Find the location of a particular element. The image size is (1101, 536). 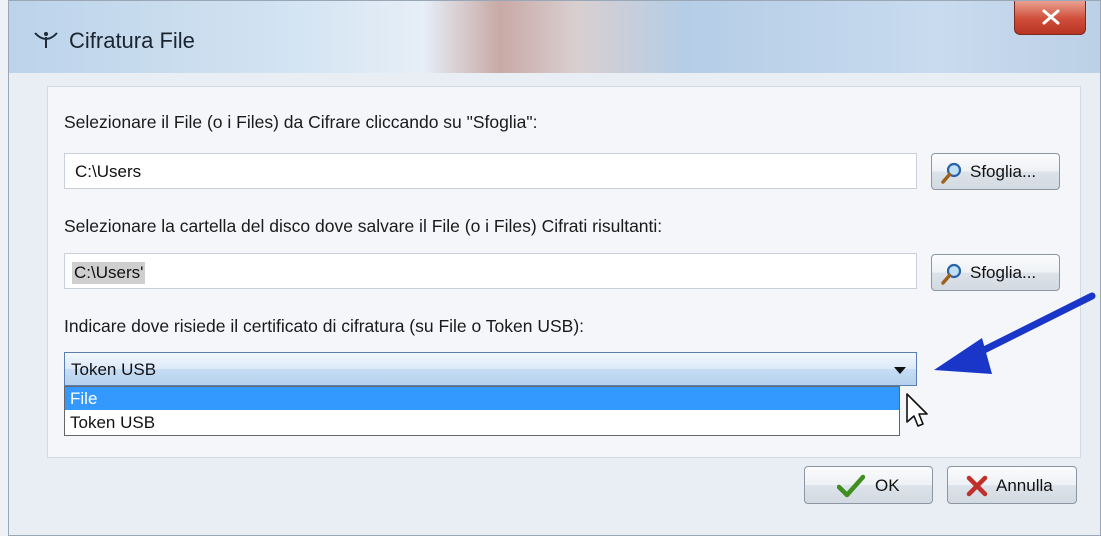

cancel-button: Annulla is located at coordinates (1012, 485).